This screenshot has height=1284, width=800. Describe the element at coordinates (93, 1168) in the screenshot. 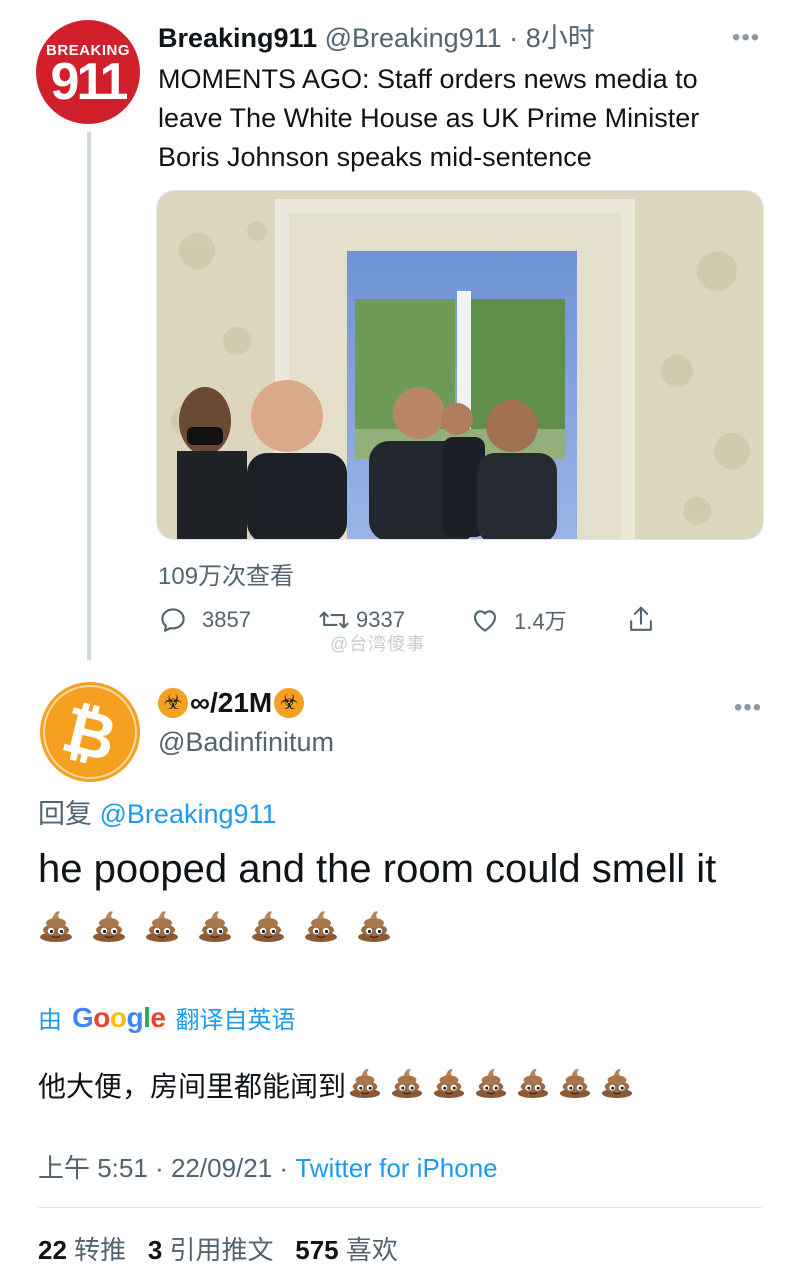

I see `tweet-time: 上午 5:51` at that location.